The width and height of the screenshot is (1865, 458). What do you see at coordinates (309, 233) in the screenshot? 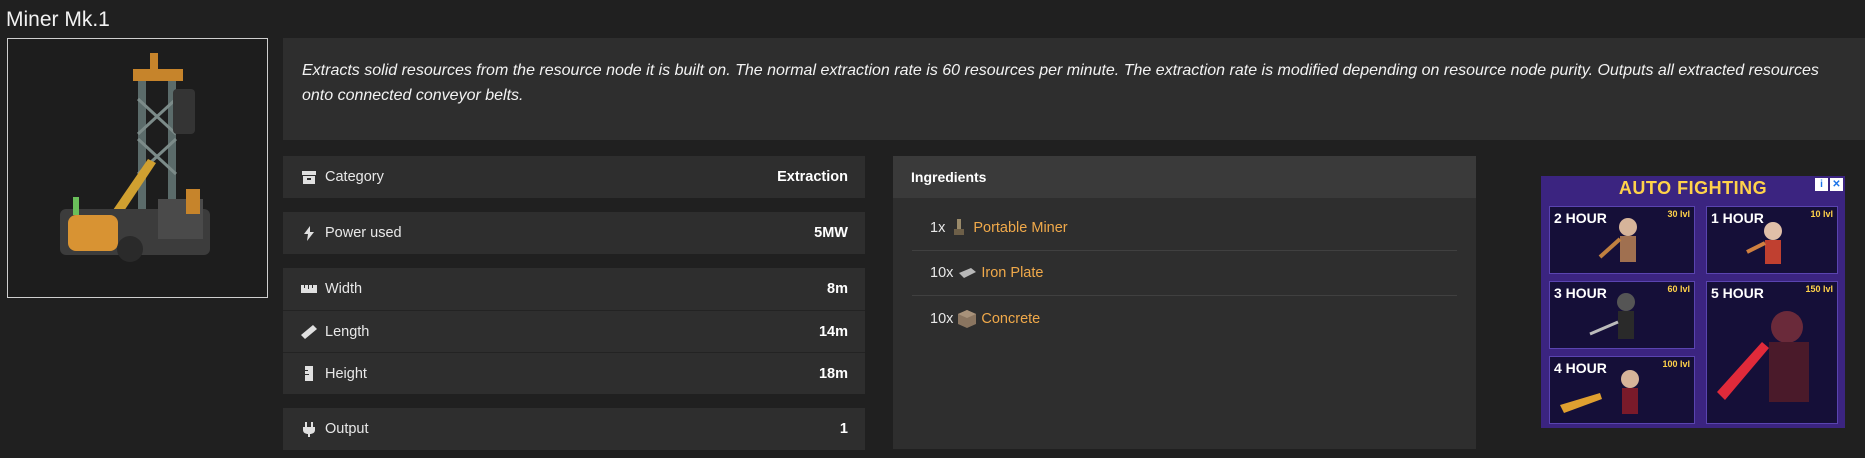
I see `lightning-icon` at bounding box center [309, 233].